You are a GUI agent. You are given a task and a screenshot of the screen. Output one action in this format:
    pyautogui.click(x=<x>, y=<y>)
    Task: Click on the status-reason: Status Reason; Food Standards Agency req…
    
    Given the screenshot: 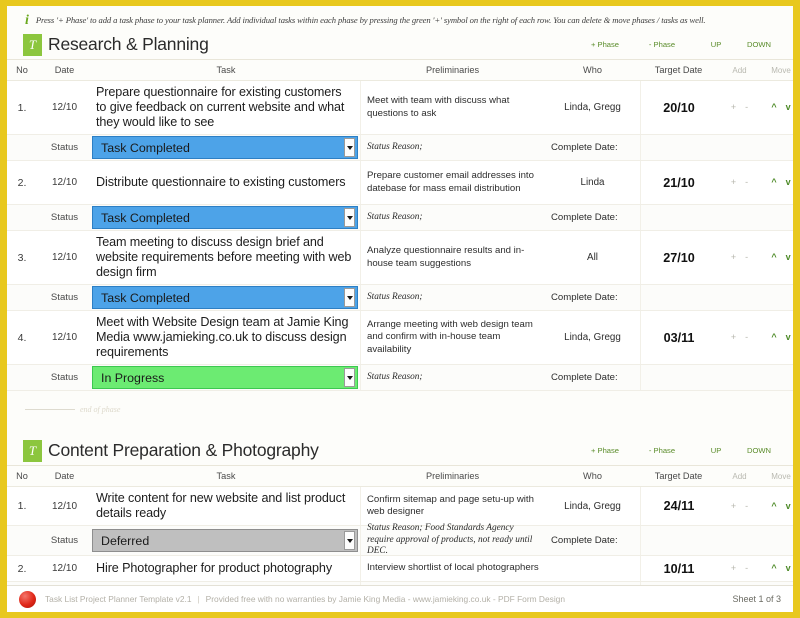 What is the action you would take?
    pyautogui.click(x=452, y=539)
    